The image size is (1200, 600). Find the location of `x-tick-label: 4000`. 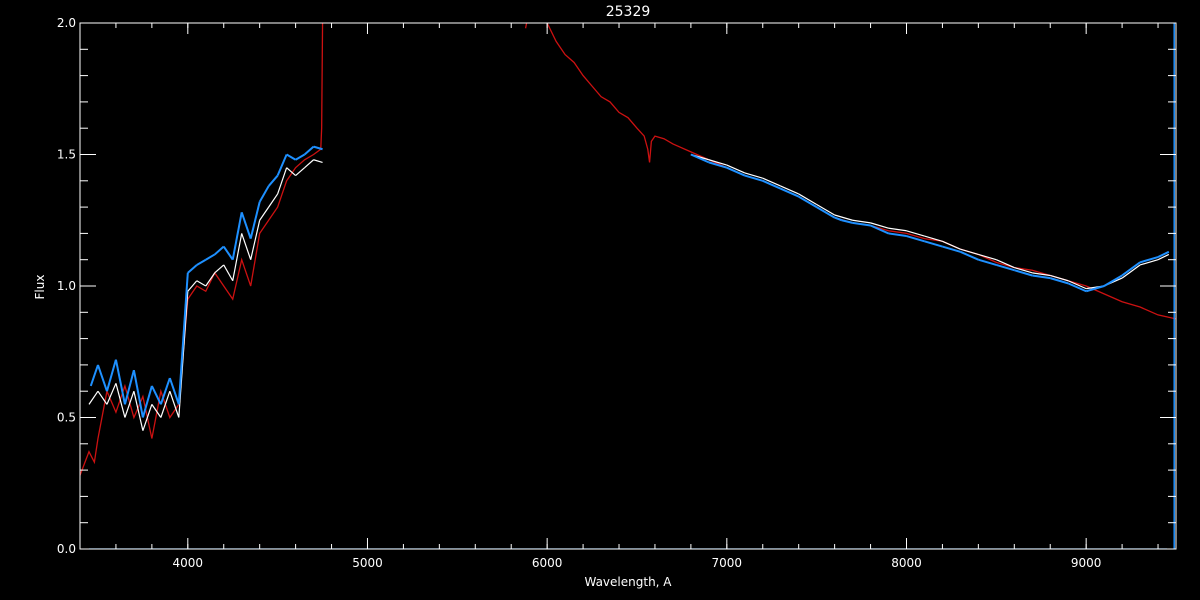

x-tick-label: 4000 is located at coordinates (188, 563).